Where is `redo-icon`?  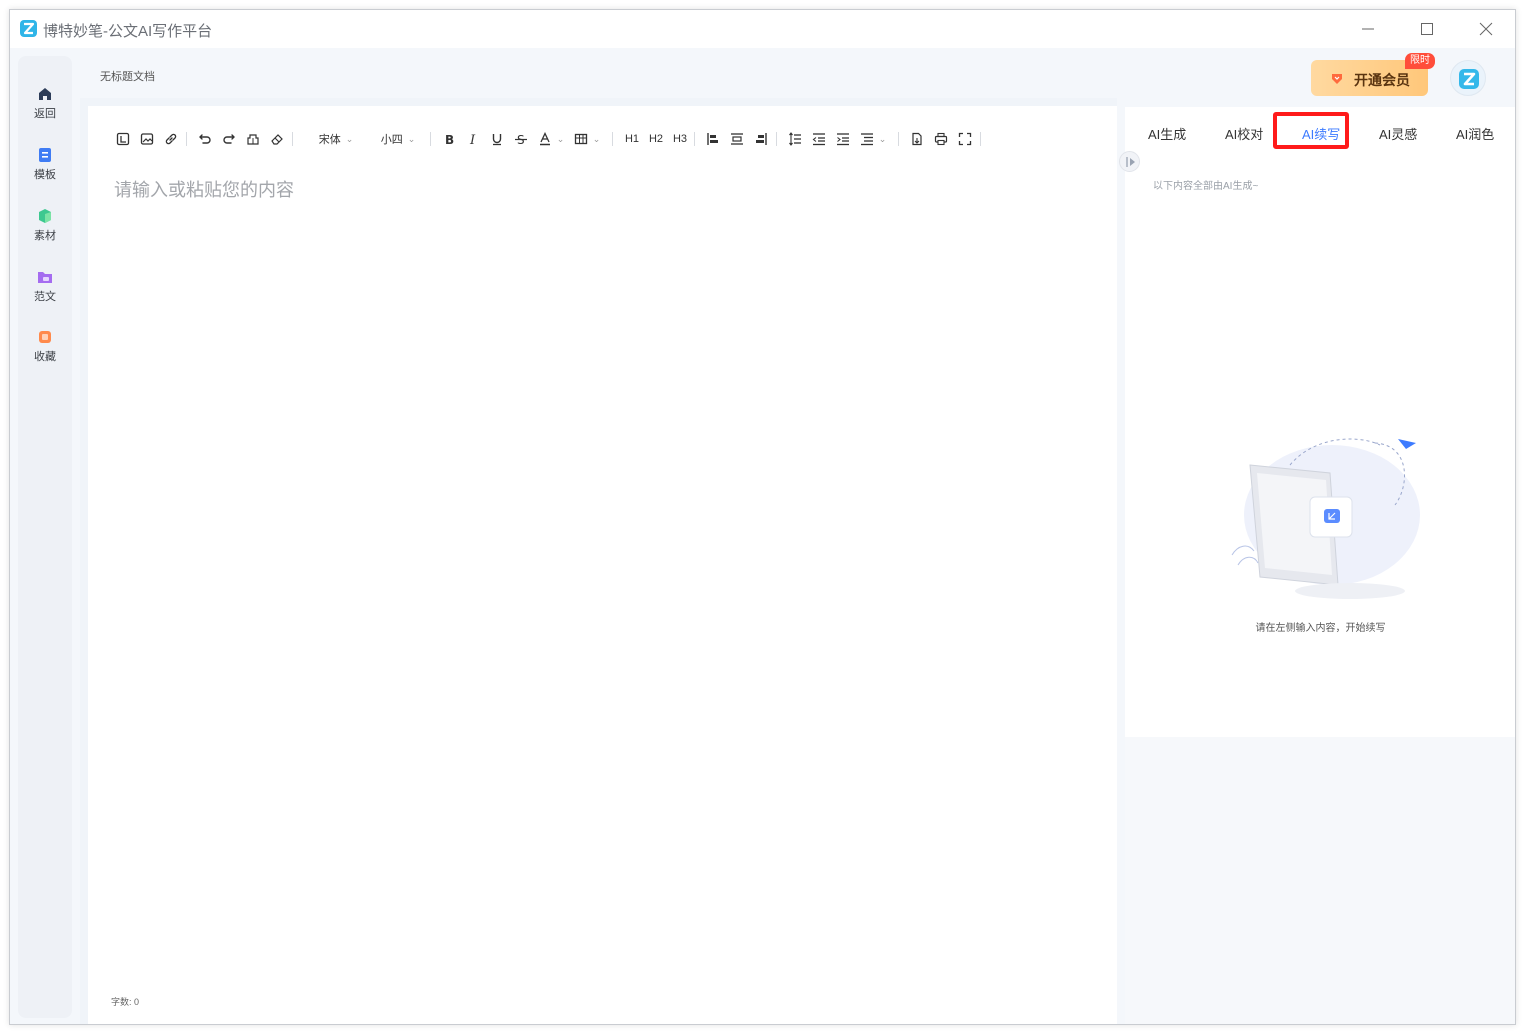 redo-icon is located at coordinates (229, 139).